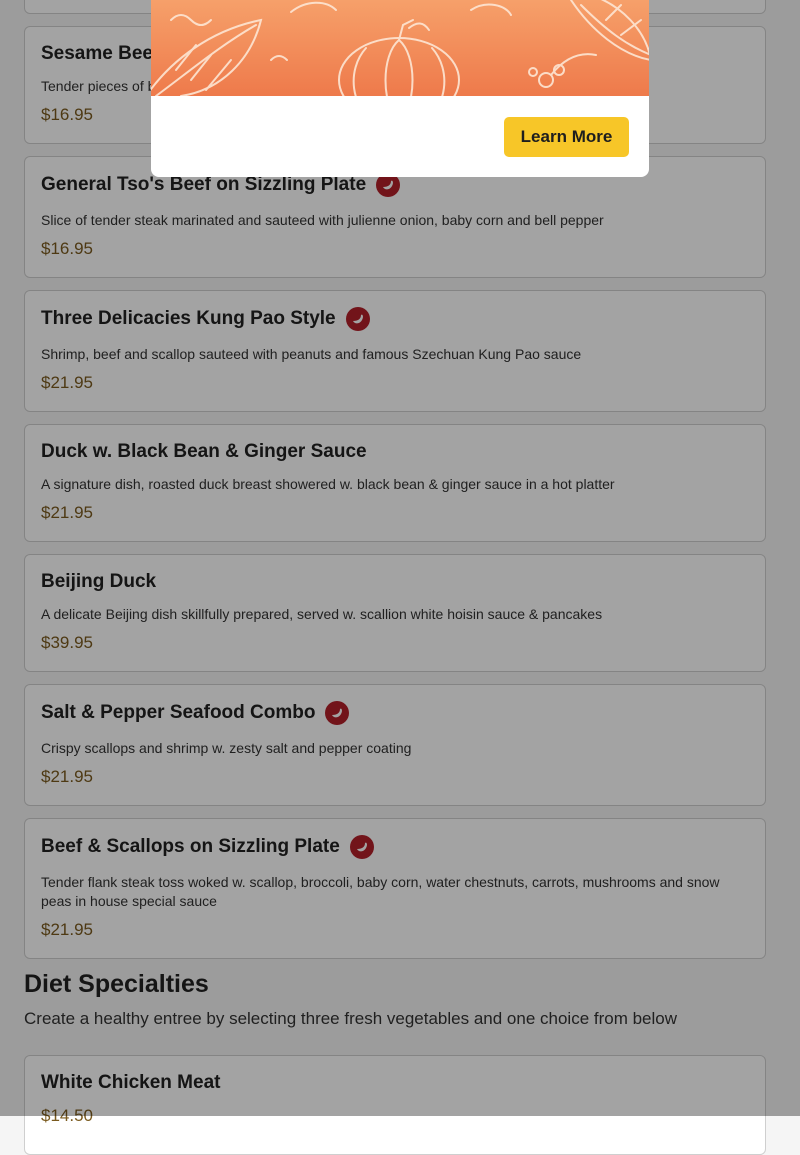  I want to click on promo-banner-image, so click(400, 48).